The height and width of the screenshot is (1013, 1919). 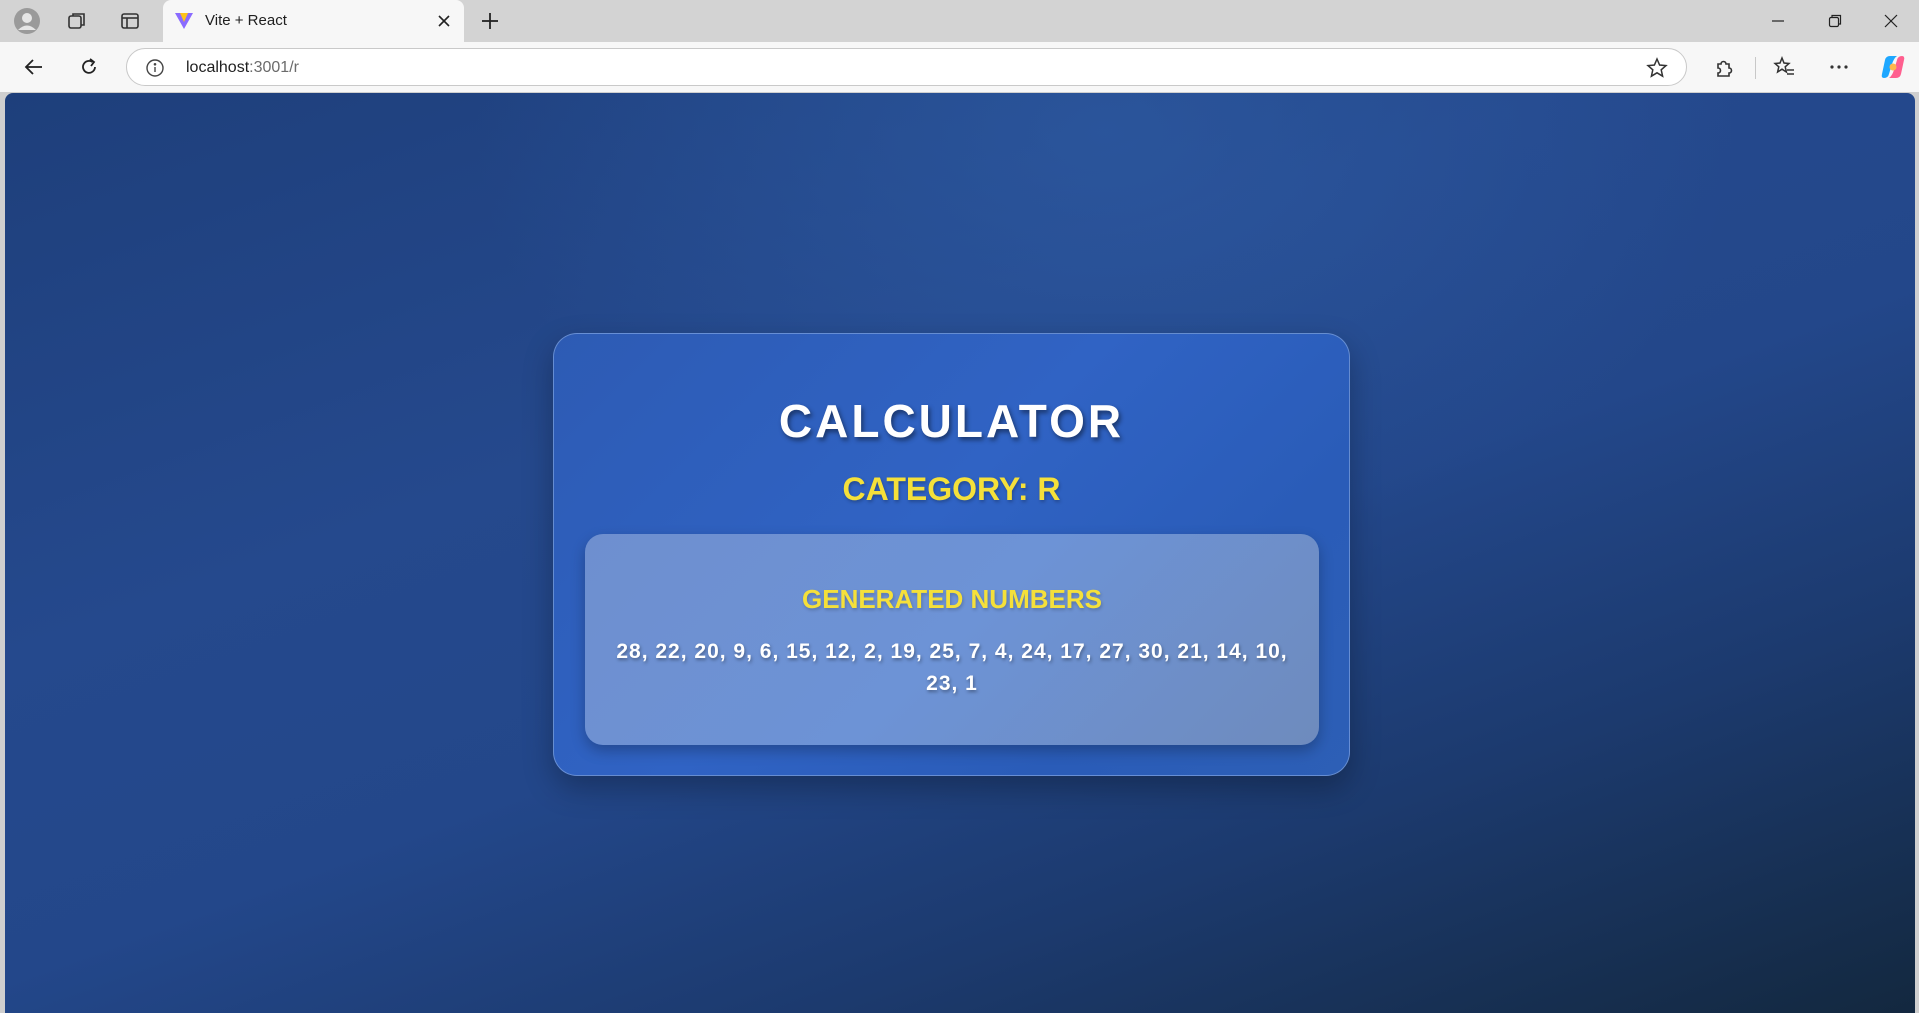 I want to click on generated-numbers-title: GENERATED NUMBERS, so click(x=952, y=599).